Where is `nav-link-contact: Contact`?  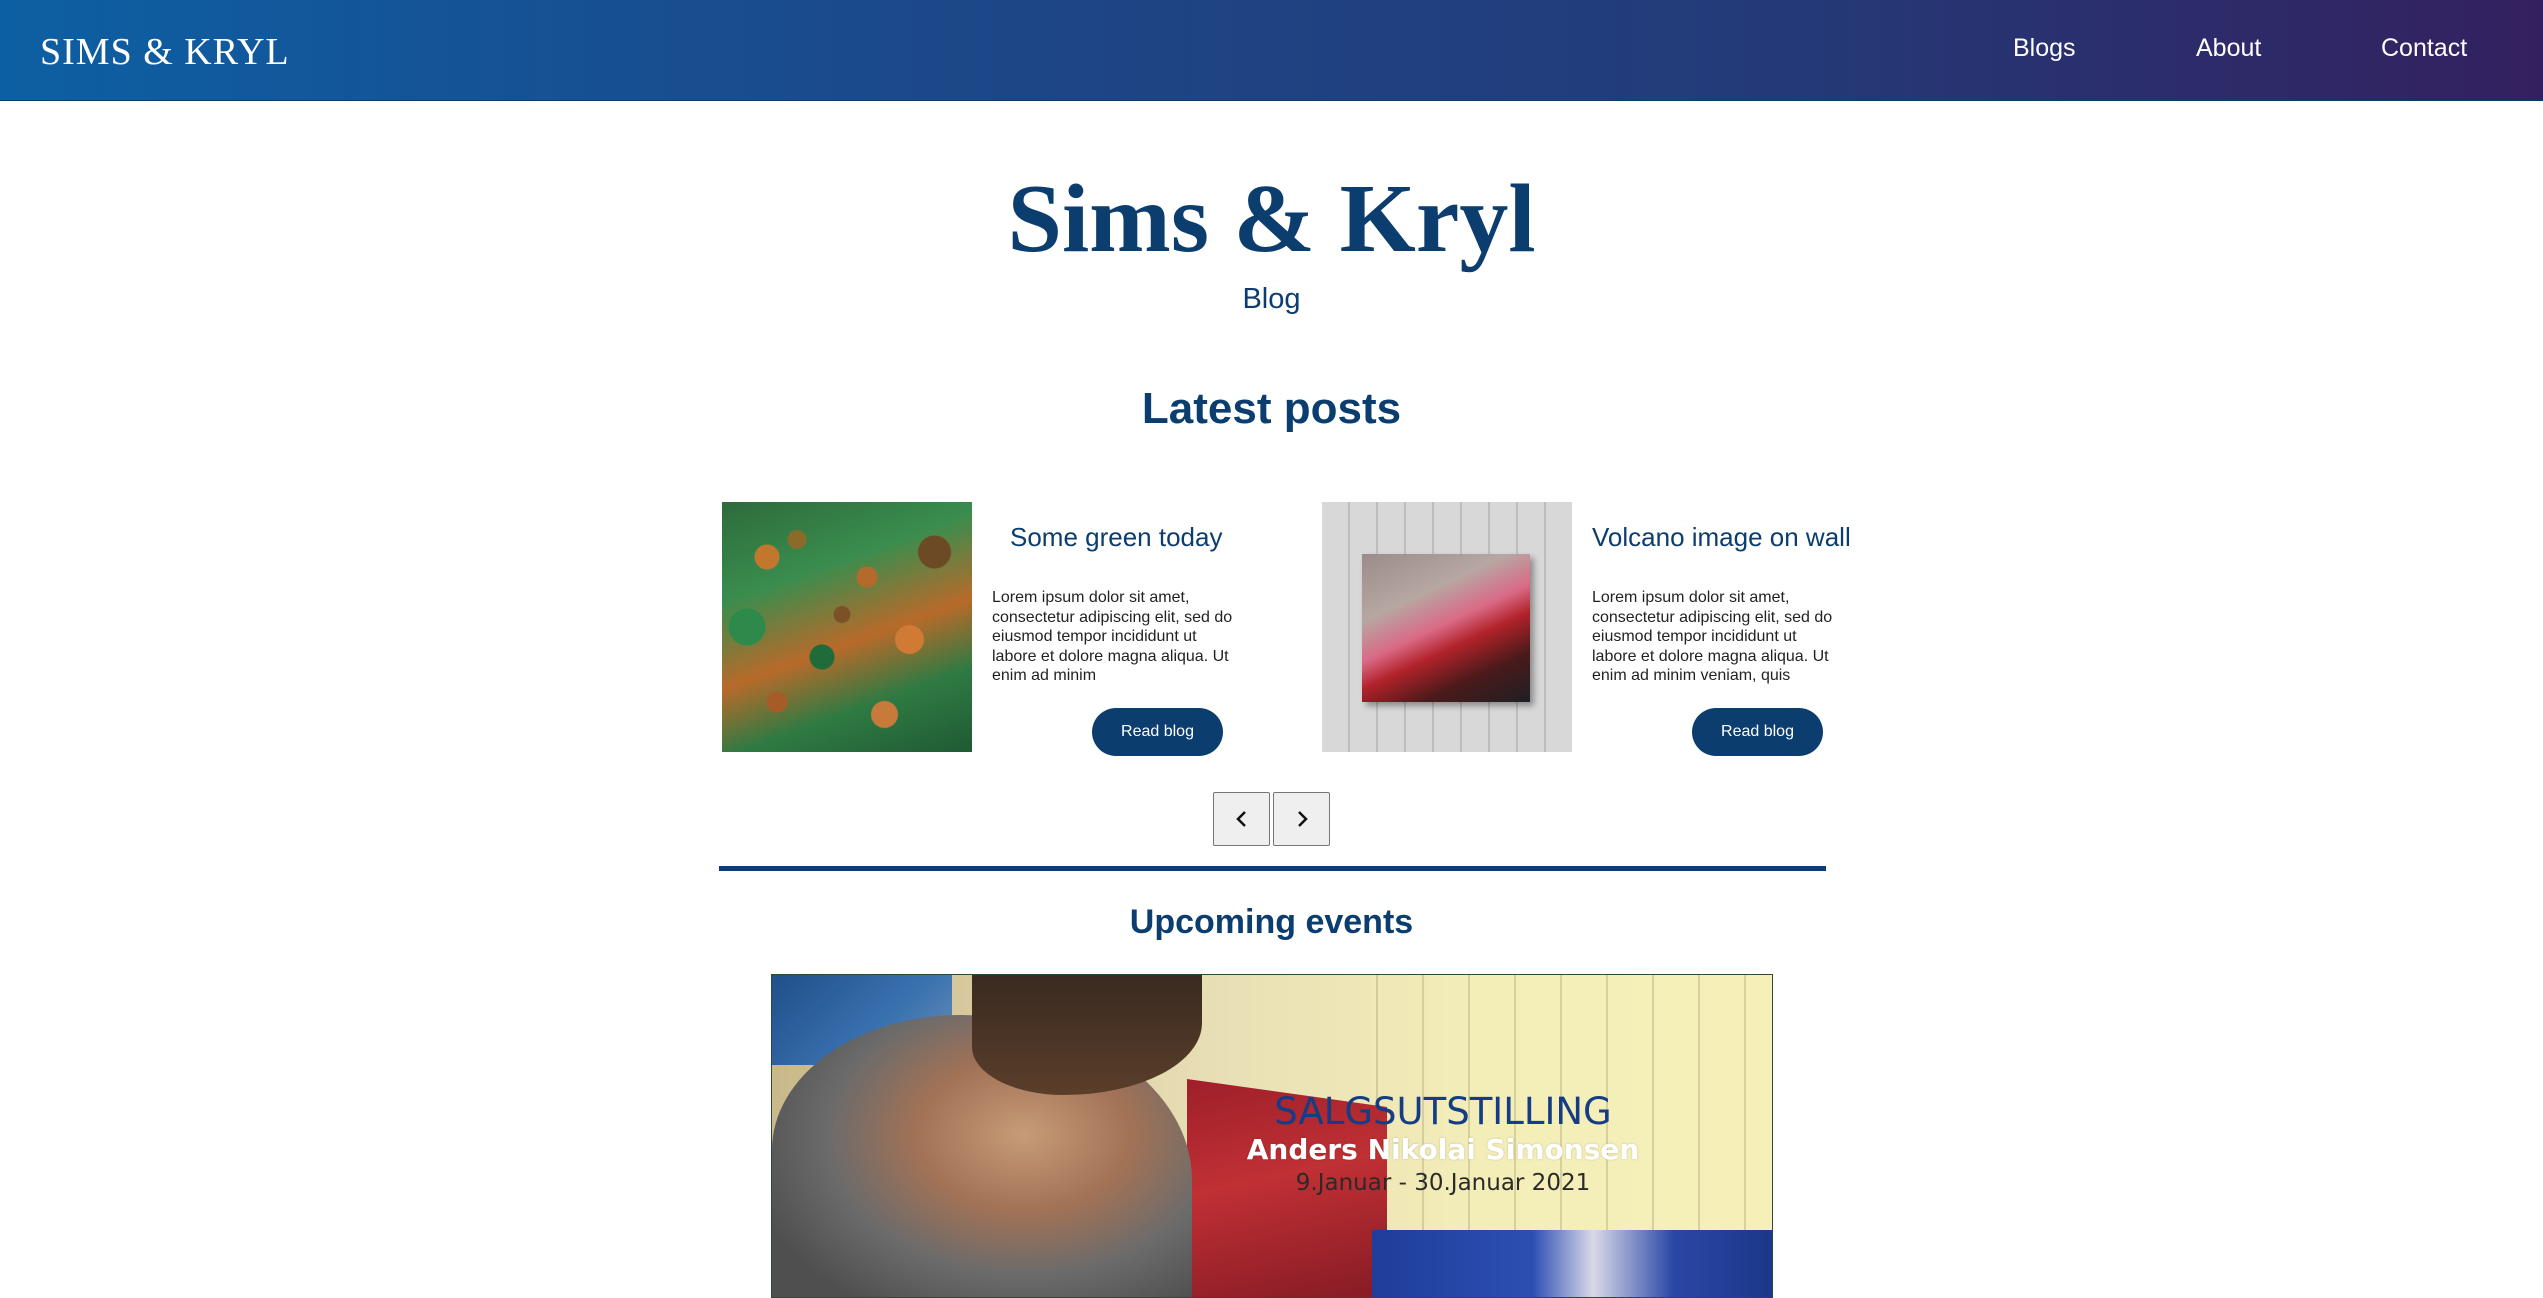 nav-link-contact: Contact is located at coordinates (2424, 48).